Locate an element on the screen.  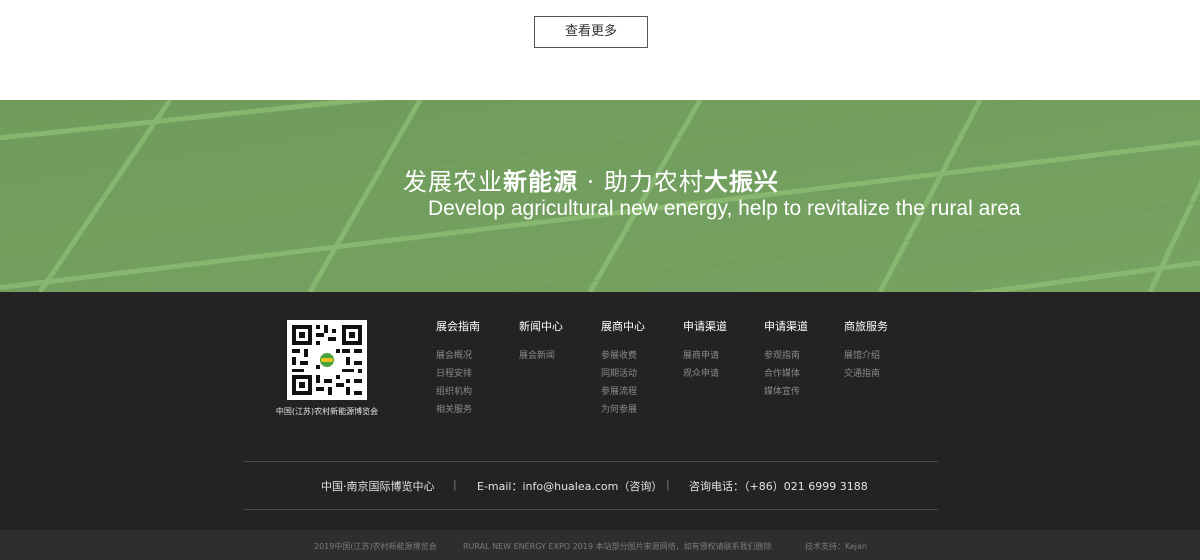
footer-link: 参展流程 is located at coordinates (623, 395).